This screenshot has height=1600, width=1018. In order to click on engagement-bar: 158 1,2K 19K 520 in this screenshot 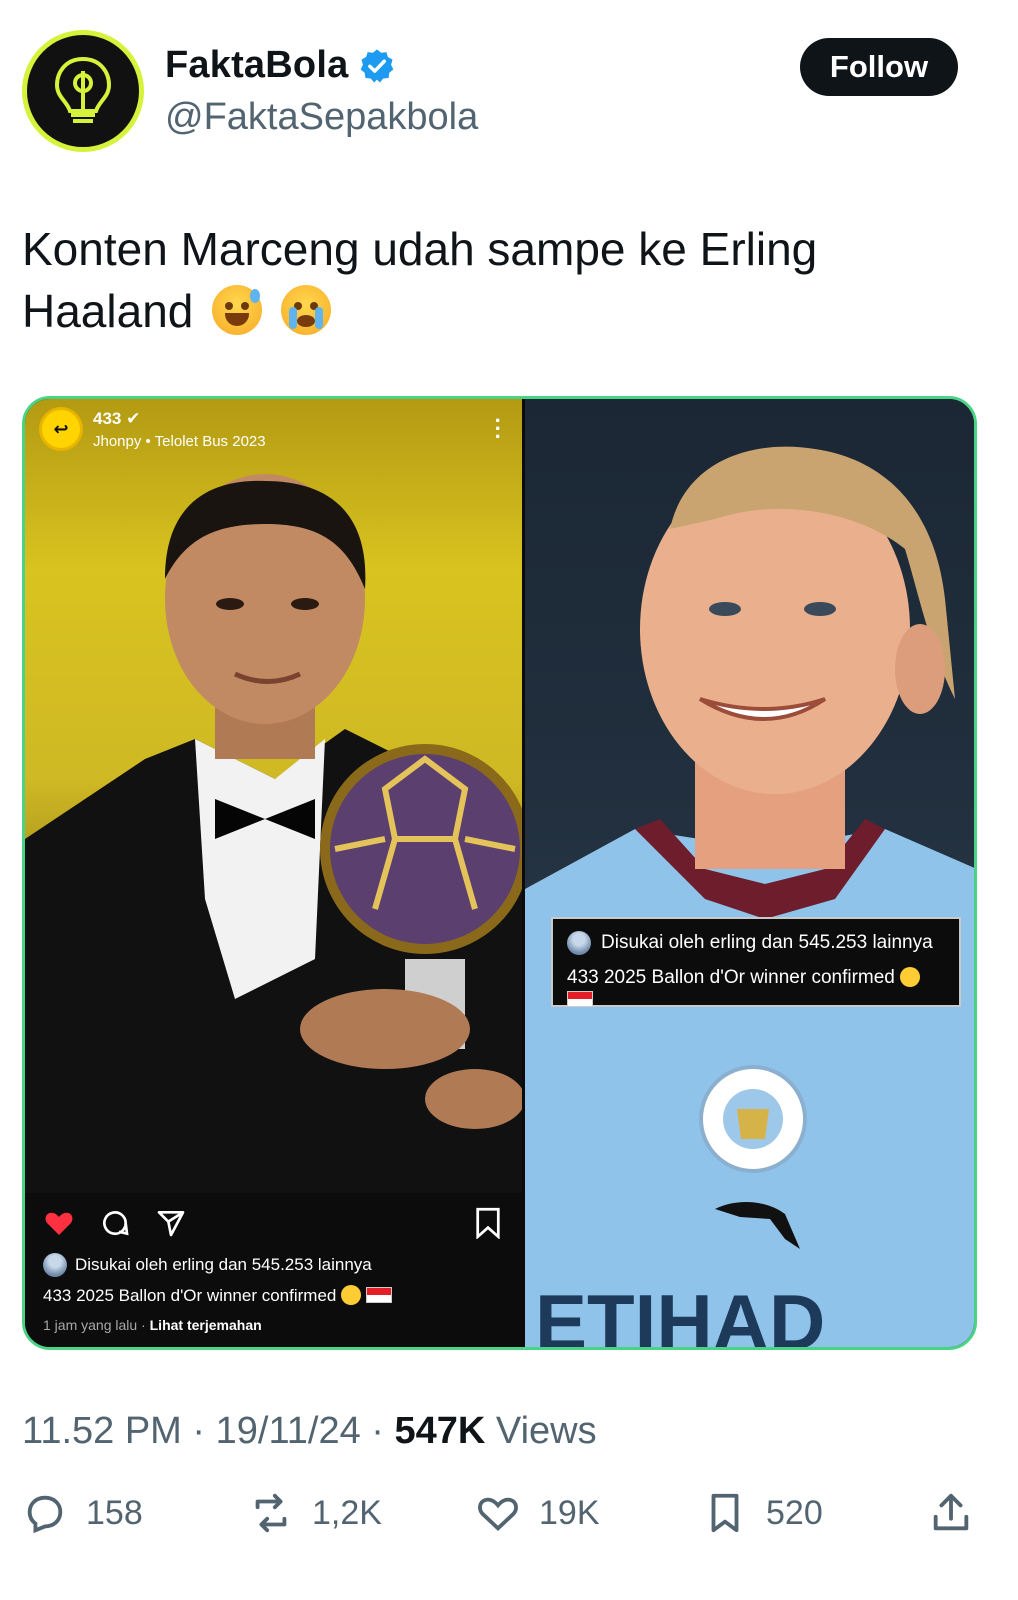, I will do `click(509, 1525)`.